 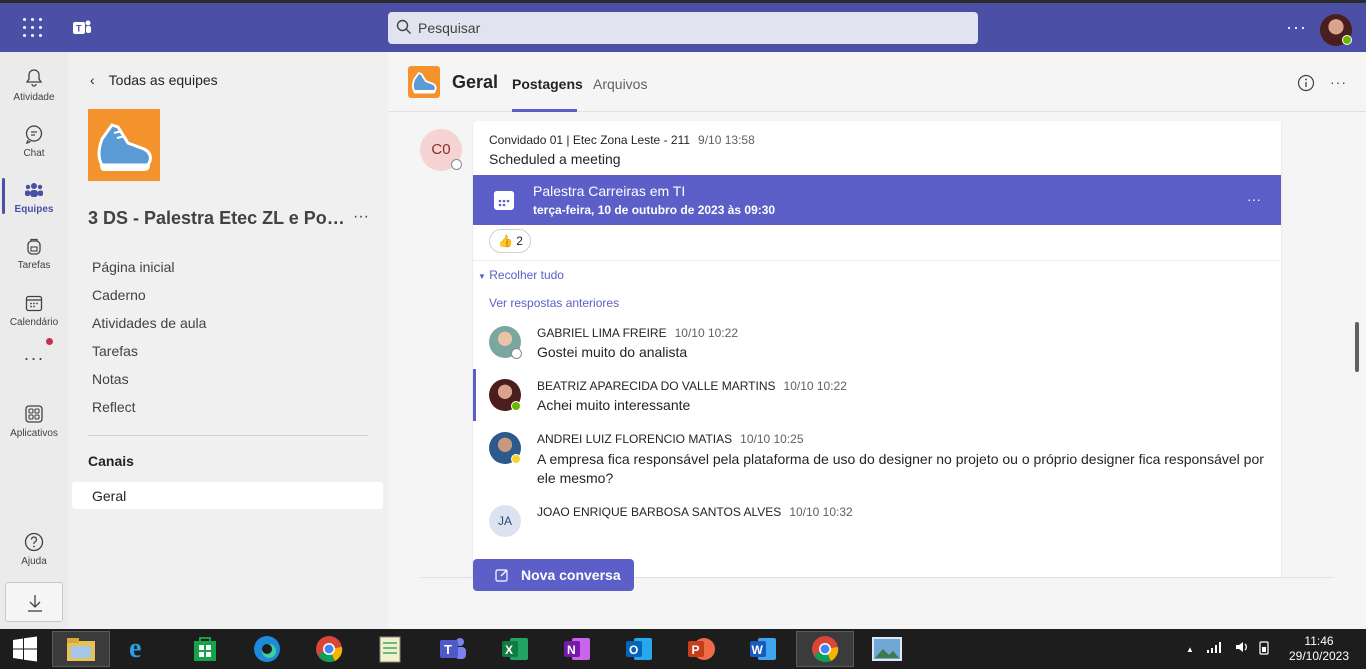 I want to click on avatar-initials: JA, so click(x=504, y=521).